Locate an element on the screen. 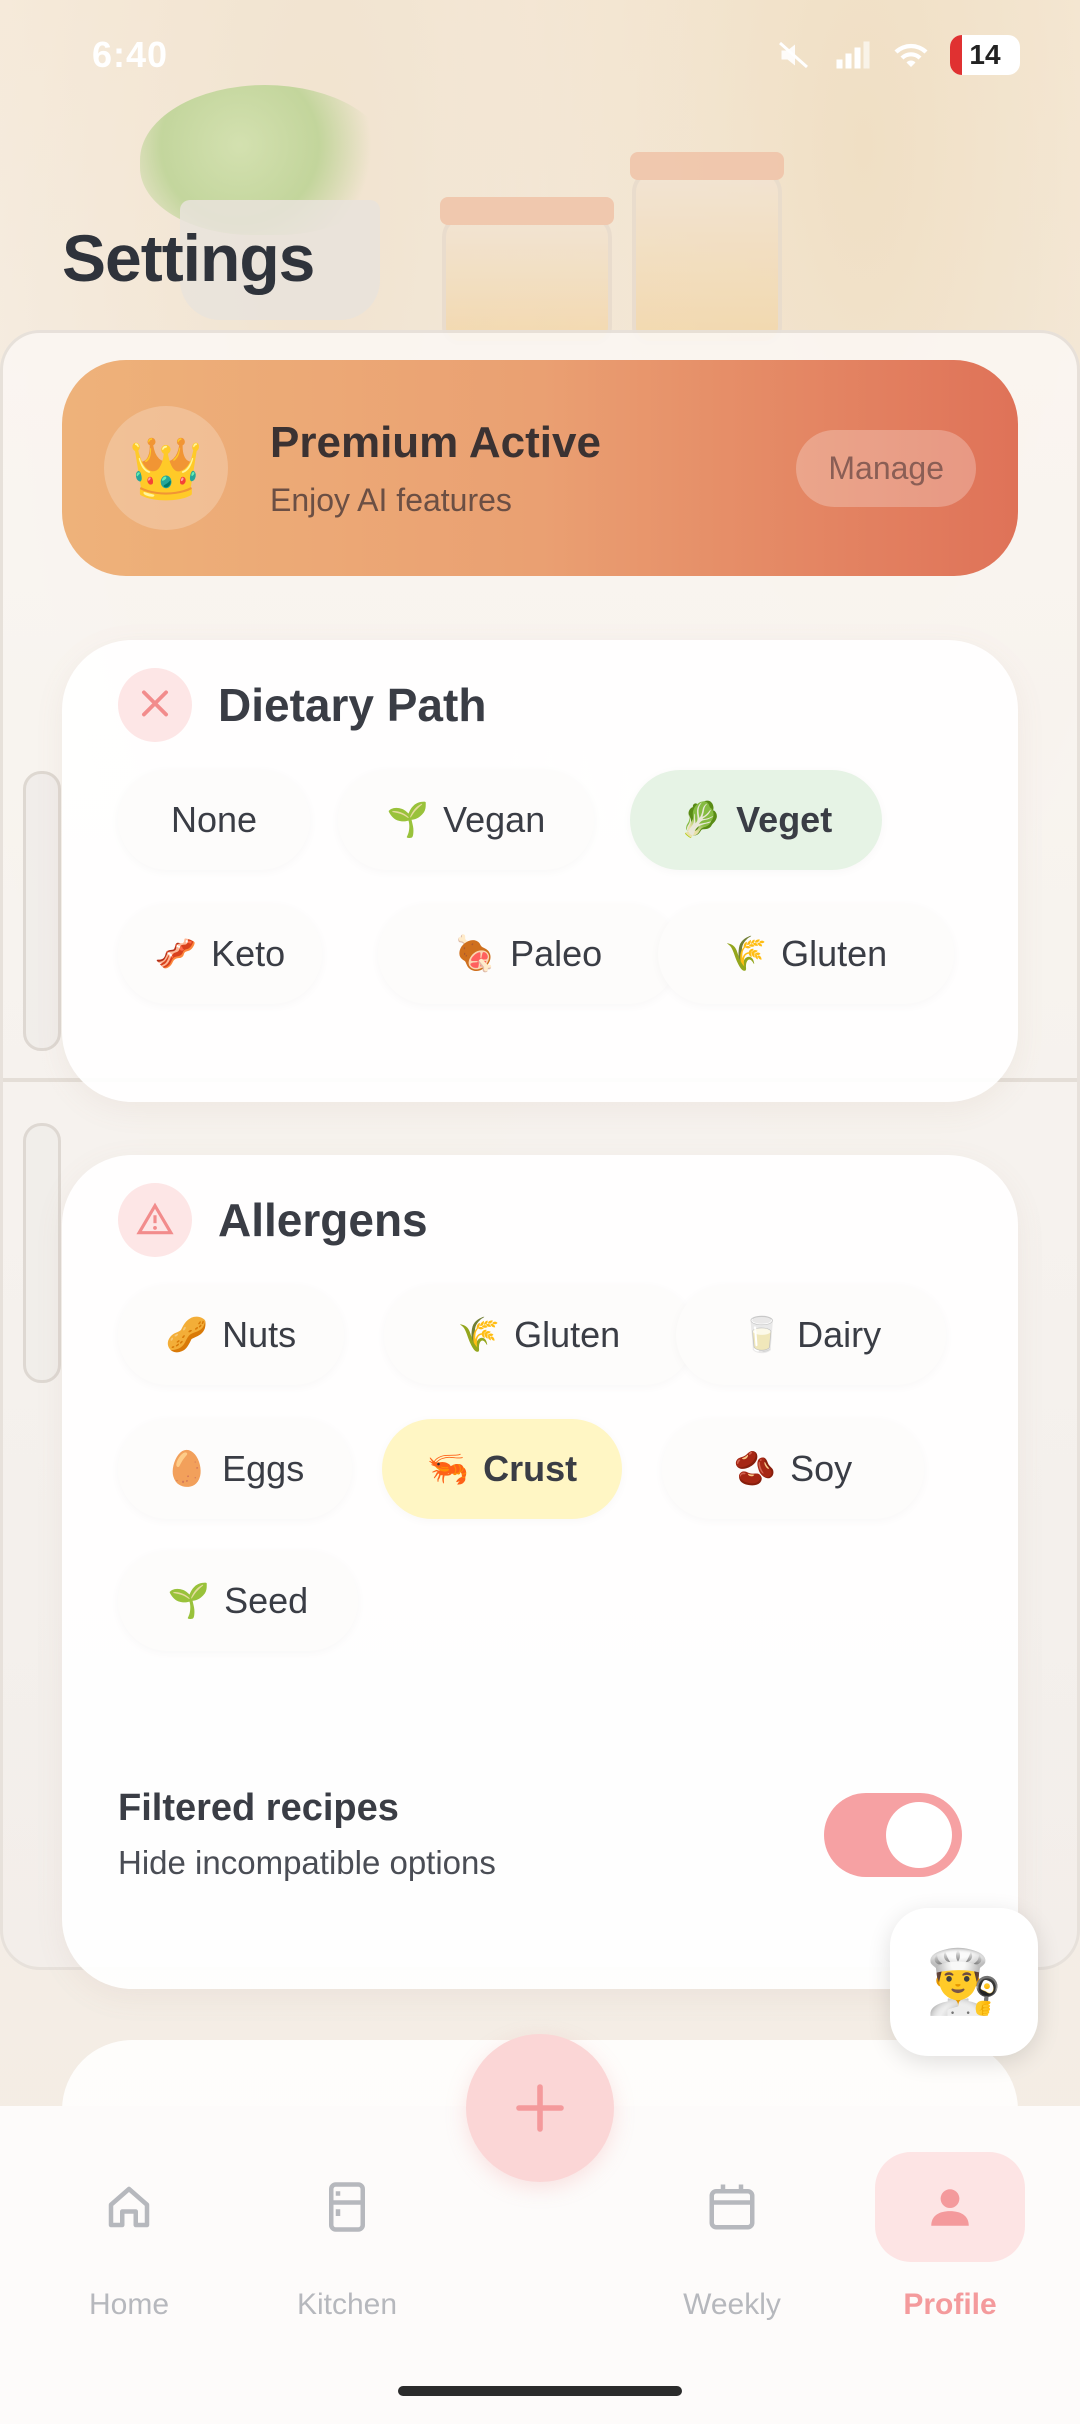  allergen-chip-emoji: 🥛 is located at coordinates (762, 1335).